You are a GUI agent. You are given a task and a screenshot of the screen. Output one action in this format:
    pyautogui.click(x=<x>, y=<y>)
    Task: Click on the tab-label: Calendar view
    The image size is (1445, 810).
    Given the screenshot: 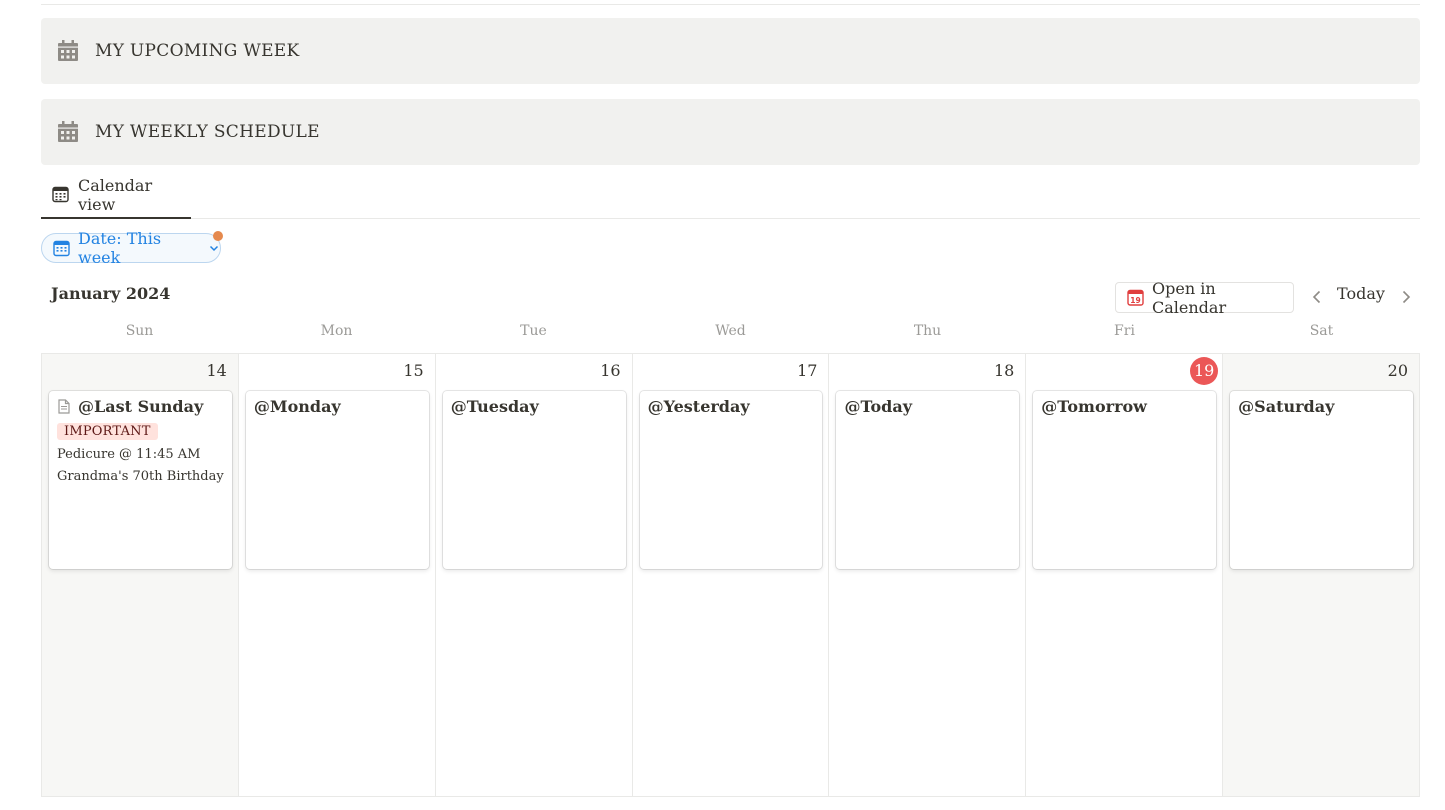 What is the action you would take?
    pyautogui.click(x=115, y=194)
    